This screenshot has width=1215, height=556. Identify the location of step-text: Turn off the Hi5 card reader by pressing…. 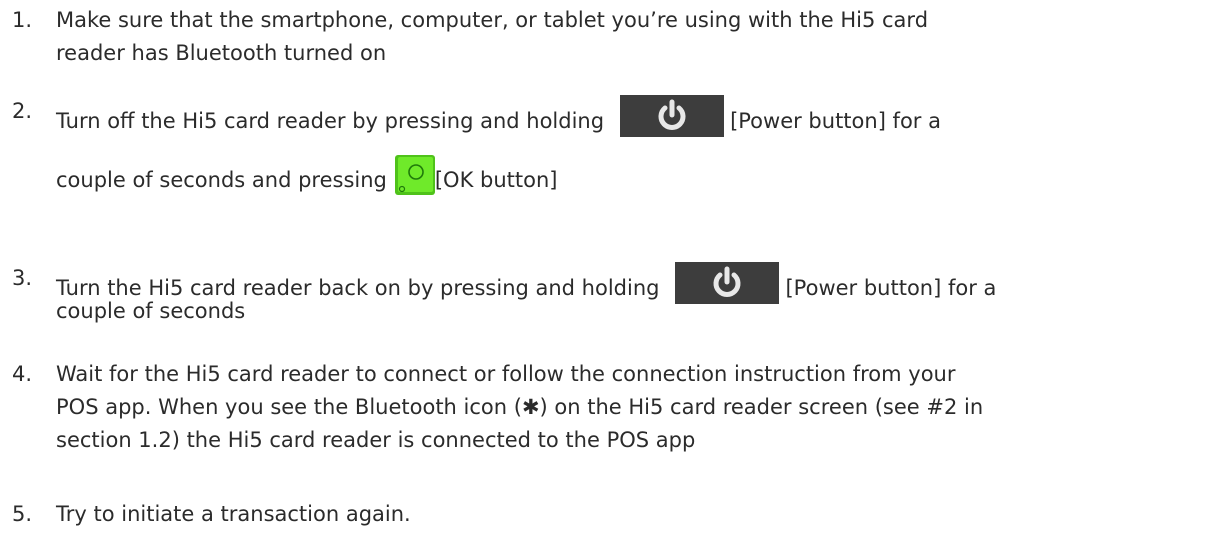
(330, 121).